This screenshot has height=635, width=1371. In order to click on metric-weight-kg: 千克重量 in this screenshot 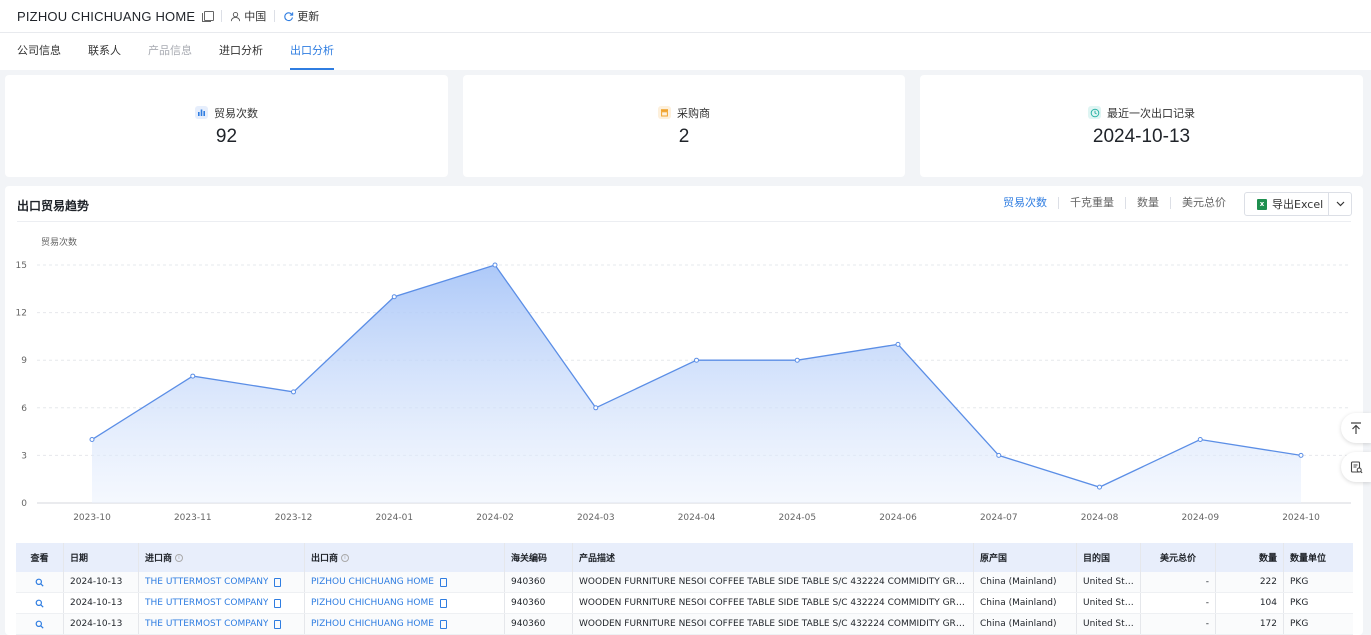, I will do `click(1091, 203)`.